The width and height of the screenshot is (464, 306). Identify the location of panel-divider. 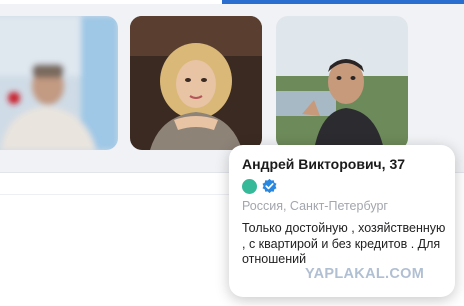
(115, 194).